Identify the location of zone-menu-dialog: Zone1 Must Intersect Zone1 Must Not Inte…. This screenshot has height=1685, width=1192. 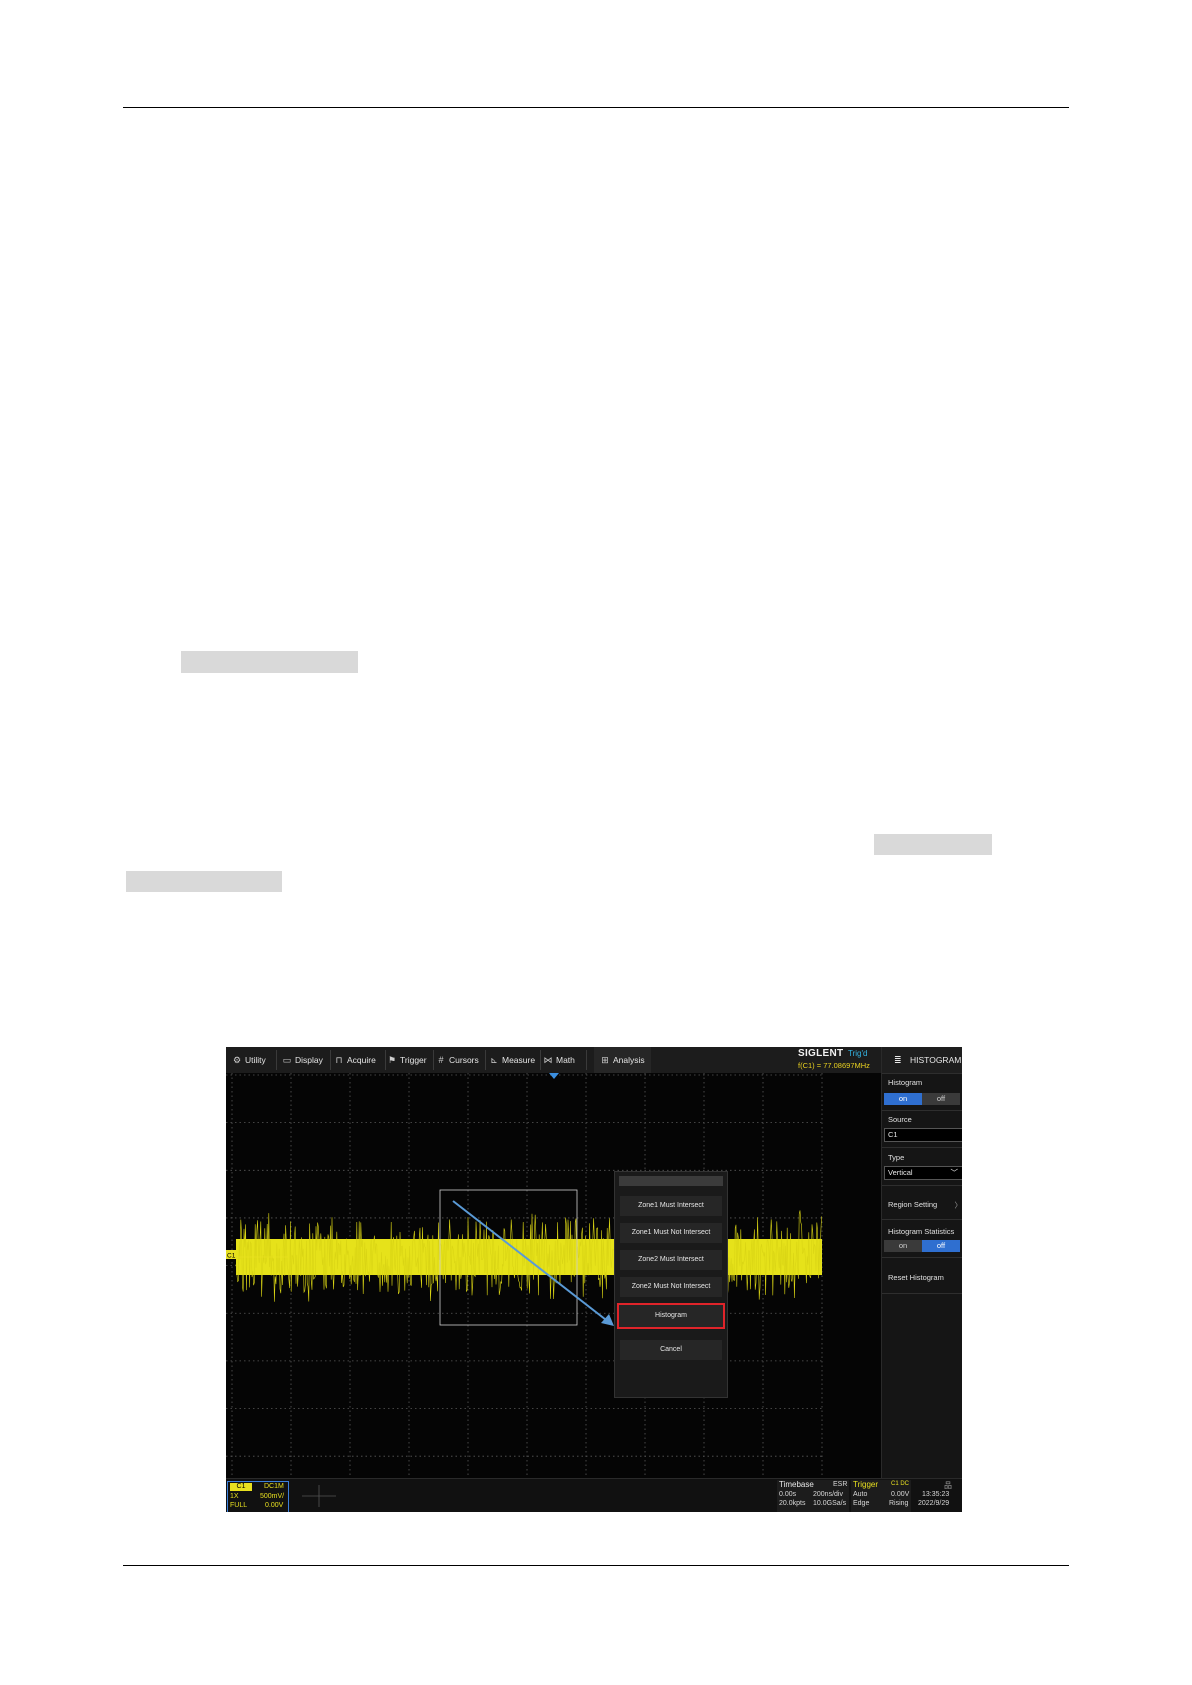
(671, 1284).